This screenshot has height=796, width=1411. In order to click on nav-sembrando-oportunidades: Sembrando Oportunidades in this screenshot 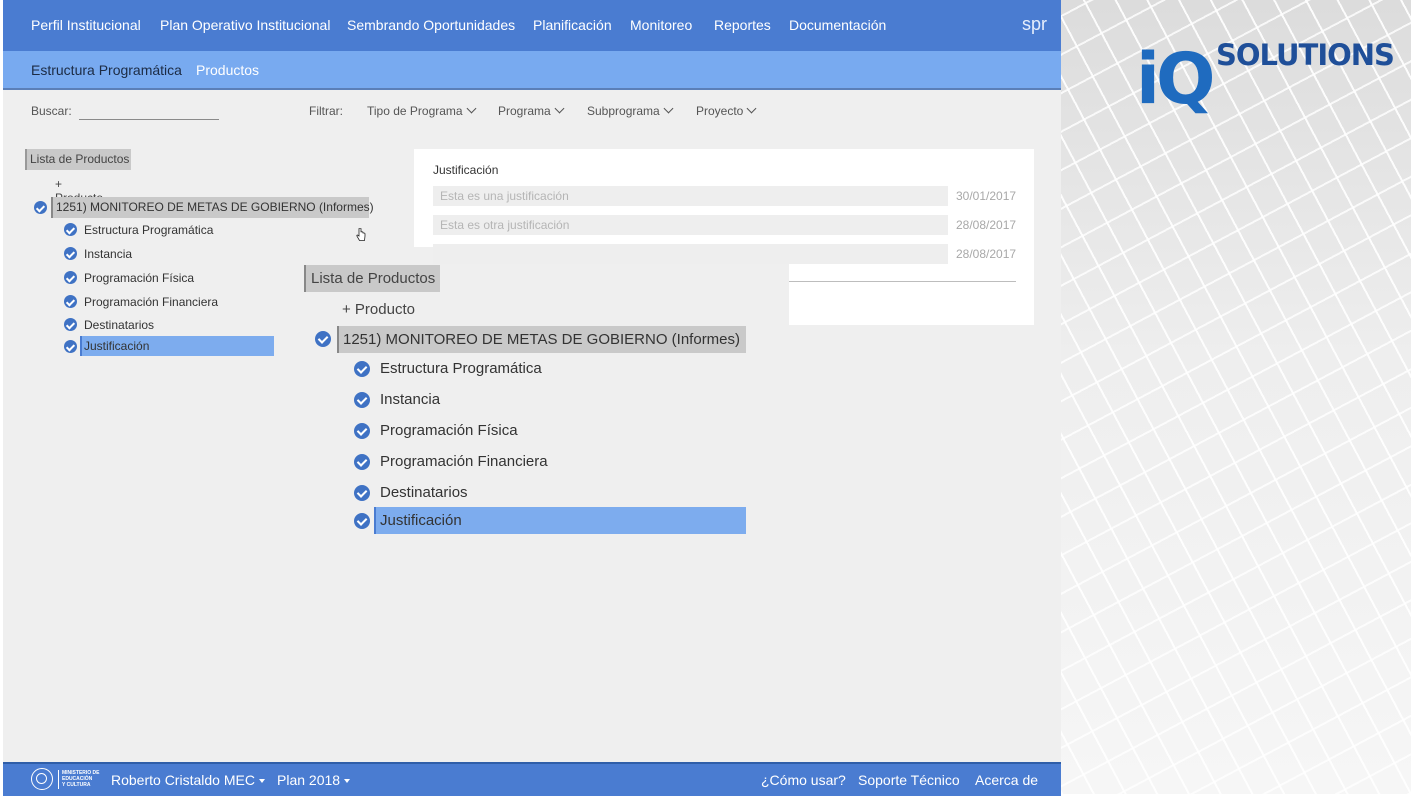, I will do `click(431, 25)`.